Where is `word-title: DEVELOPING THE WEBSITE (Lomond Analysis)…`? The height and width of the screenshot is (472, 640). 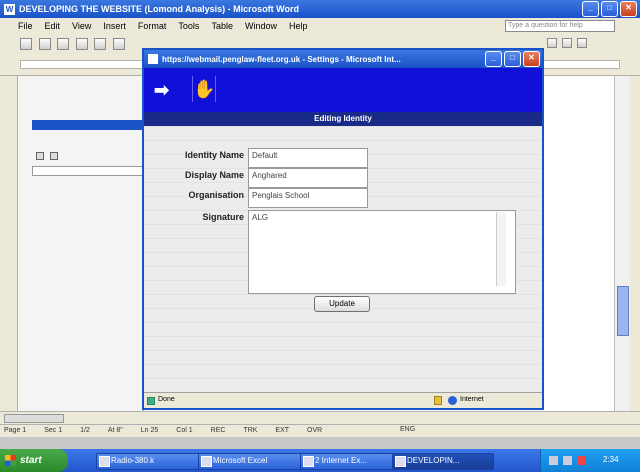
word-title: DEVELOPING THE WEBSITE (Lomond Analysis)… is located at coordinates (159, 9).